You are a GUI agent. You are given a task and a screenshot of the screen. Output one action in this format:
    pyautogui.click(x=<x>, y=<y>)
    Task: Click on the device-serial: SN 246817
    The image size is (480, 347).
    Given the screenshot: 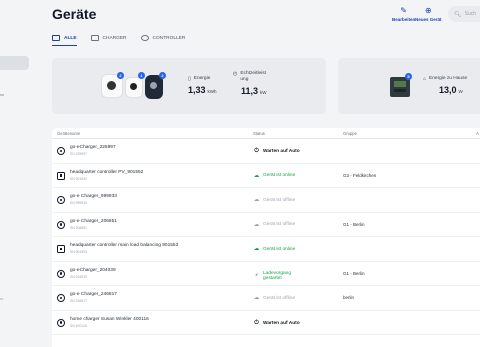 What is the action you would take?
    pyautogui.click(x=78, y=301)
    